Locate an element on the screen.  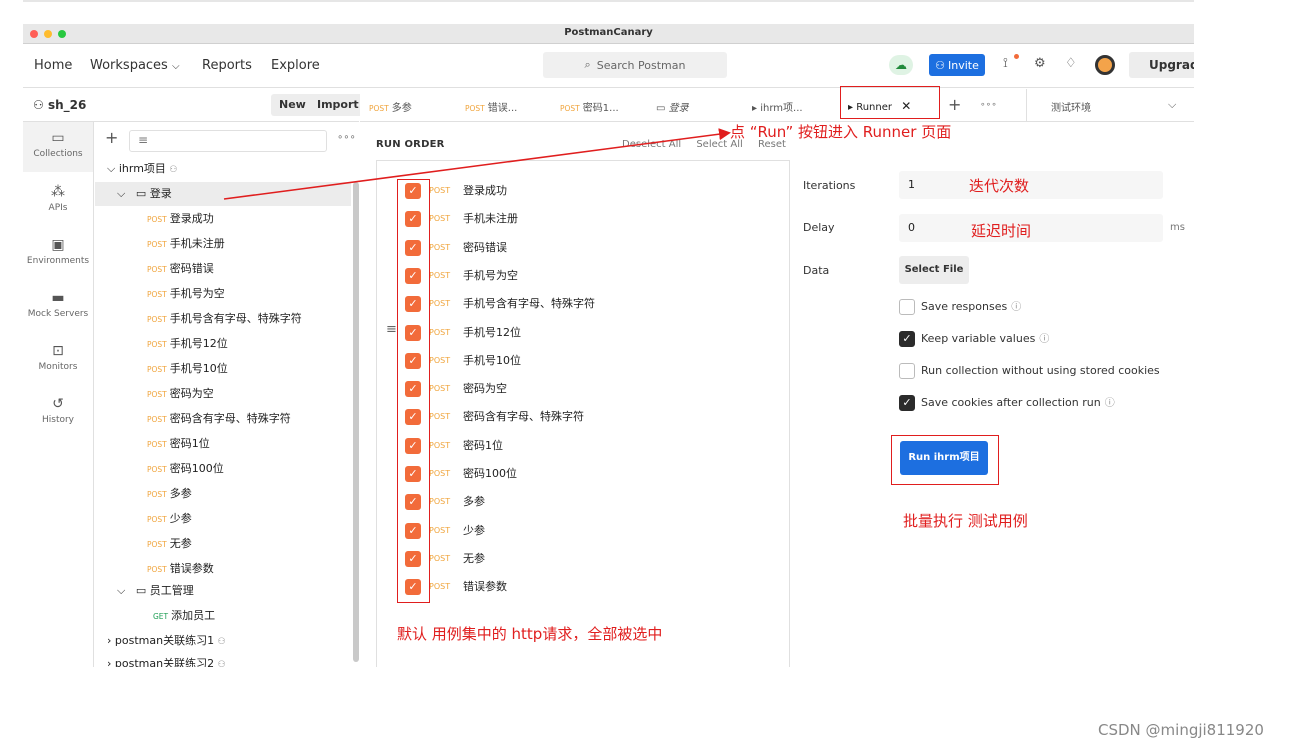
annotation-delay: 延迟时间 is located at coordinates (1001, 231).